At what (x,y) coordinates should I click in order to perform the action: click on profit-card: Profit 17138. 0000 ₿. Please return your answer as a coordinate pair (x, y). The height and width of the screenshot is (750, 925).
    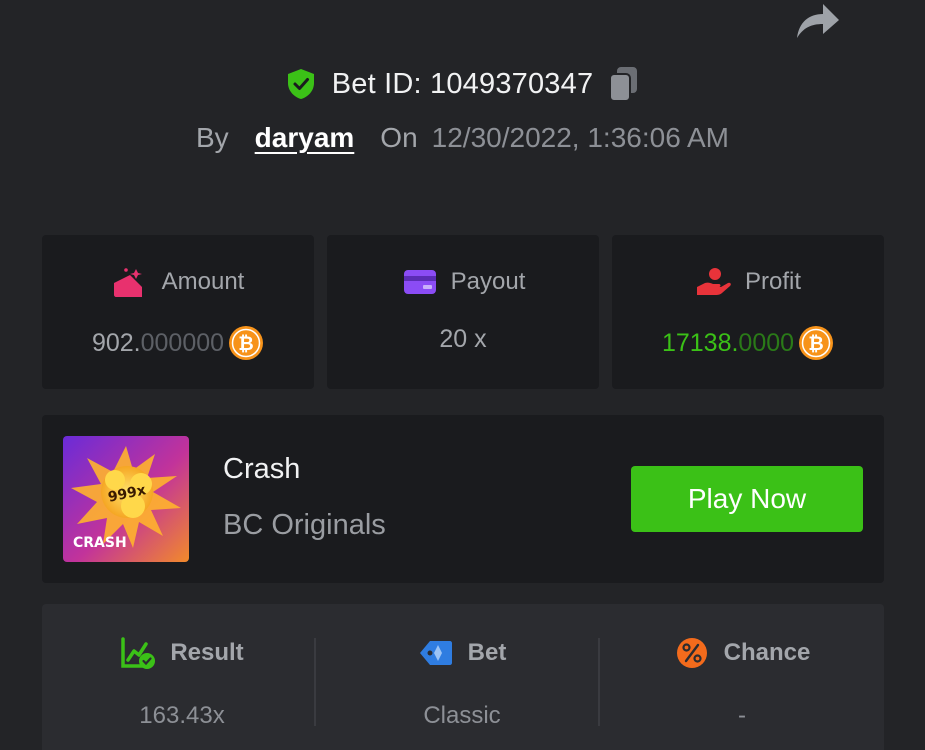
    Looking at the image, I should click on (748, 312).